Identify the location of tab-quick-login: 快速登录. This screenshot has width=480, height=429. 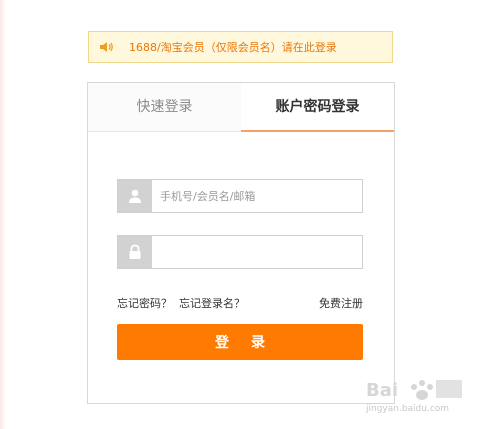
(164, 107).